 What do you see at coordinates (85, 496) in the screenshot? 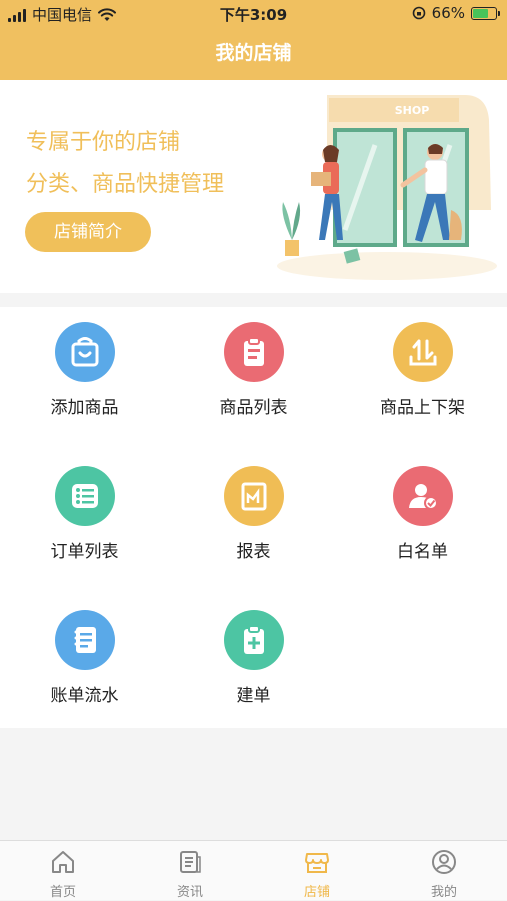
I see `list-icon` at bounding box center [85, 496].